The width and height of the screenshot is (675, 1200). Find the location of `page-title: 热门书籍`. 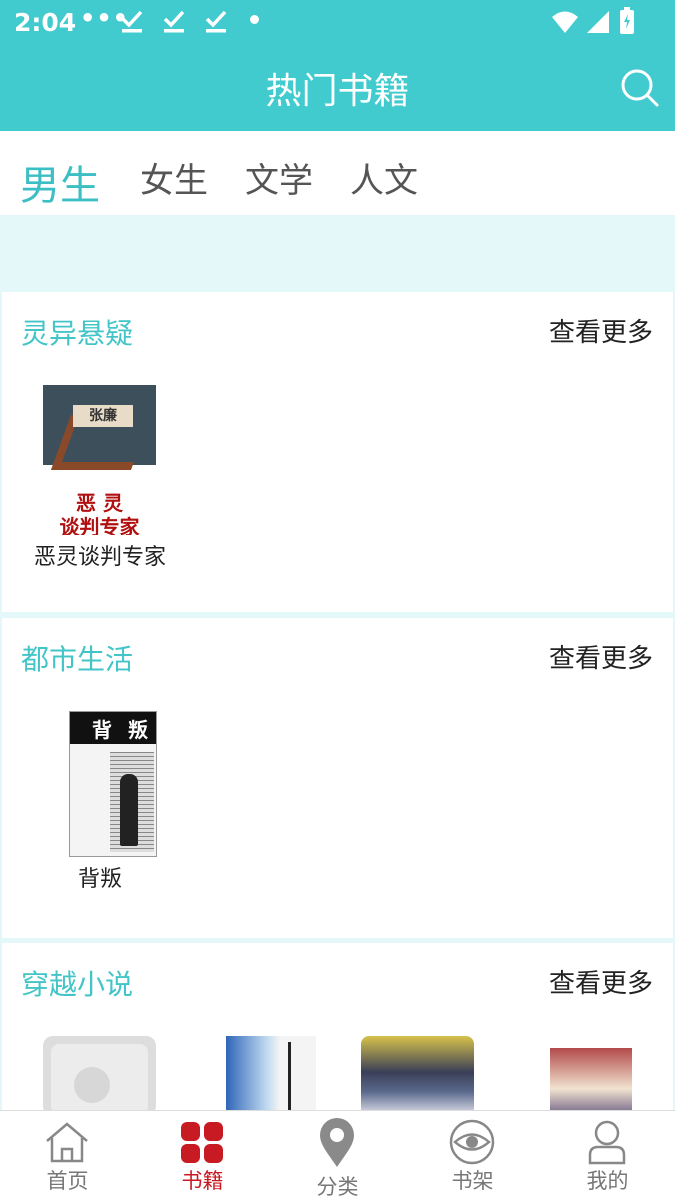

page-title: 热门书籍 is located at coordinates (337, 91).